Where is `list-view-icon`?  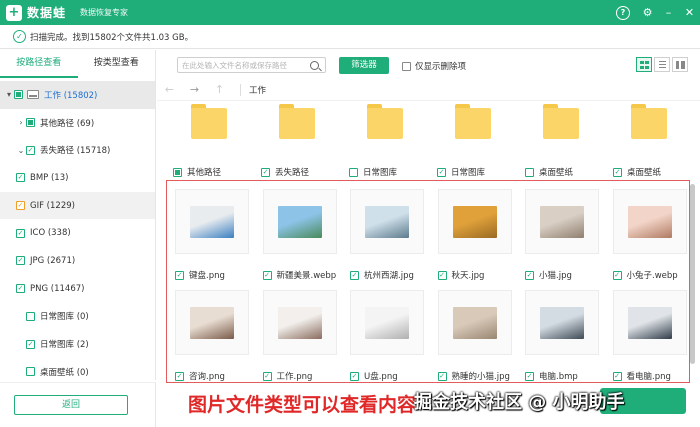
list-view-icon is located at coordinates (662, 64).